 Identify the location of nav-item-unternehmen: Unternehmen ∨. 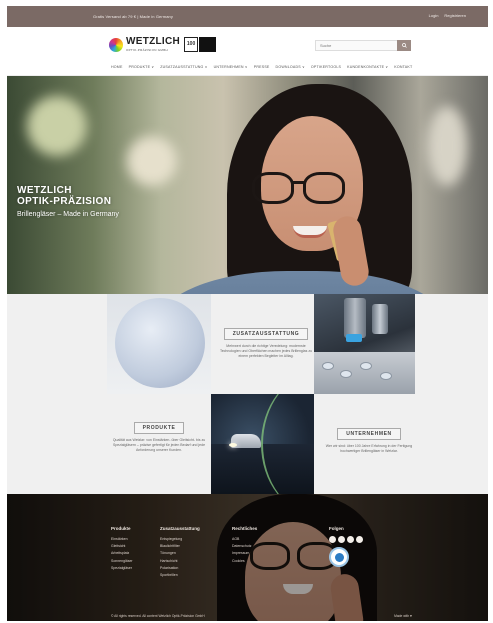
(231, 67).